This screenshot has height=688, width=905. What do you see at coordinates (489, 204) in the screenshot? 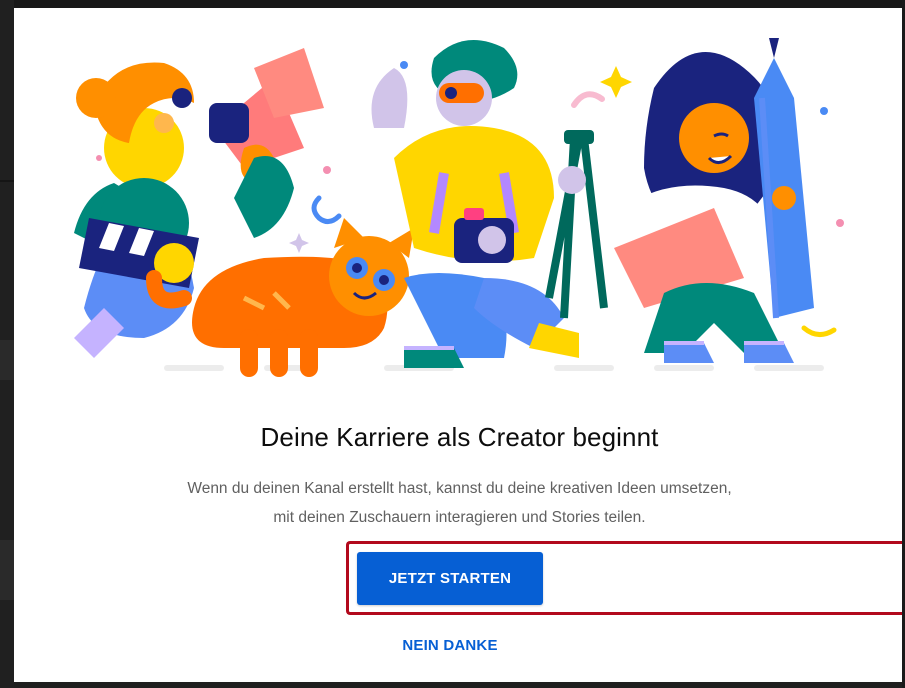
I see `person-camera` at bounding box center [489, 204].